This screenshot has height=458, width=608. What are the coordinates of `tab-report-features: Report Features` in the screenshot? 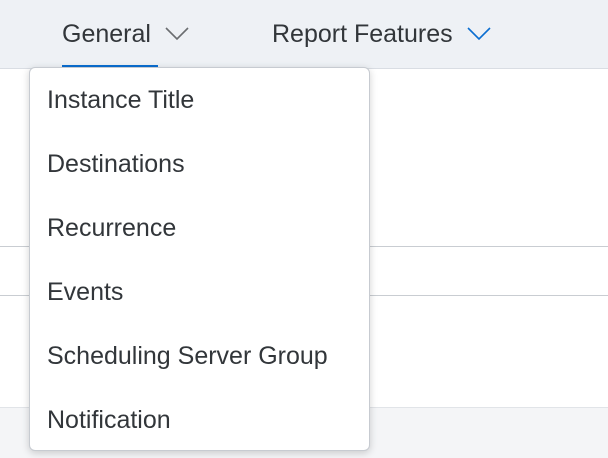 It's located at (381, 34).